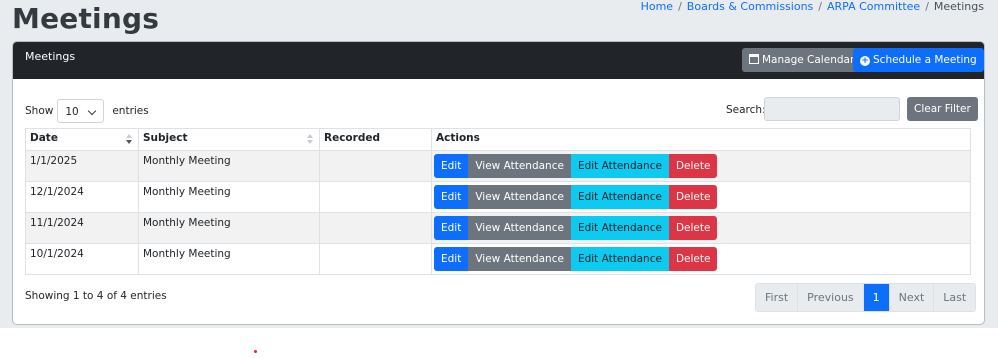  I want to click on chevron-down-icon, so click(92, 111).